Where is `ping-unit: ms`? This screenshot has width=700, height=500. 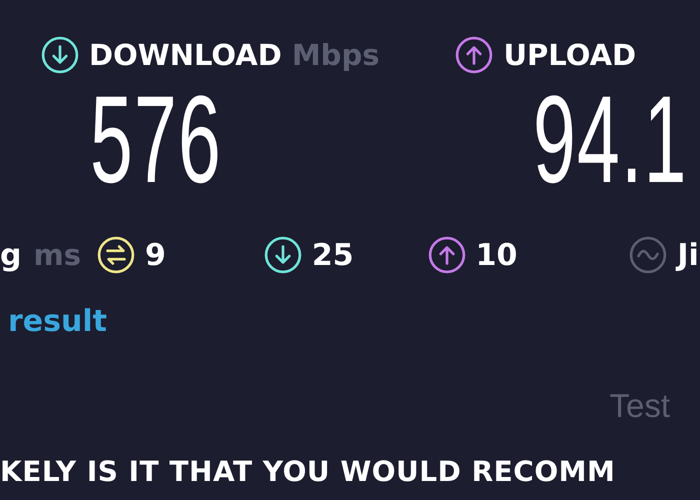 ping-unit: ms is located at coordinates (57, 255).